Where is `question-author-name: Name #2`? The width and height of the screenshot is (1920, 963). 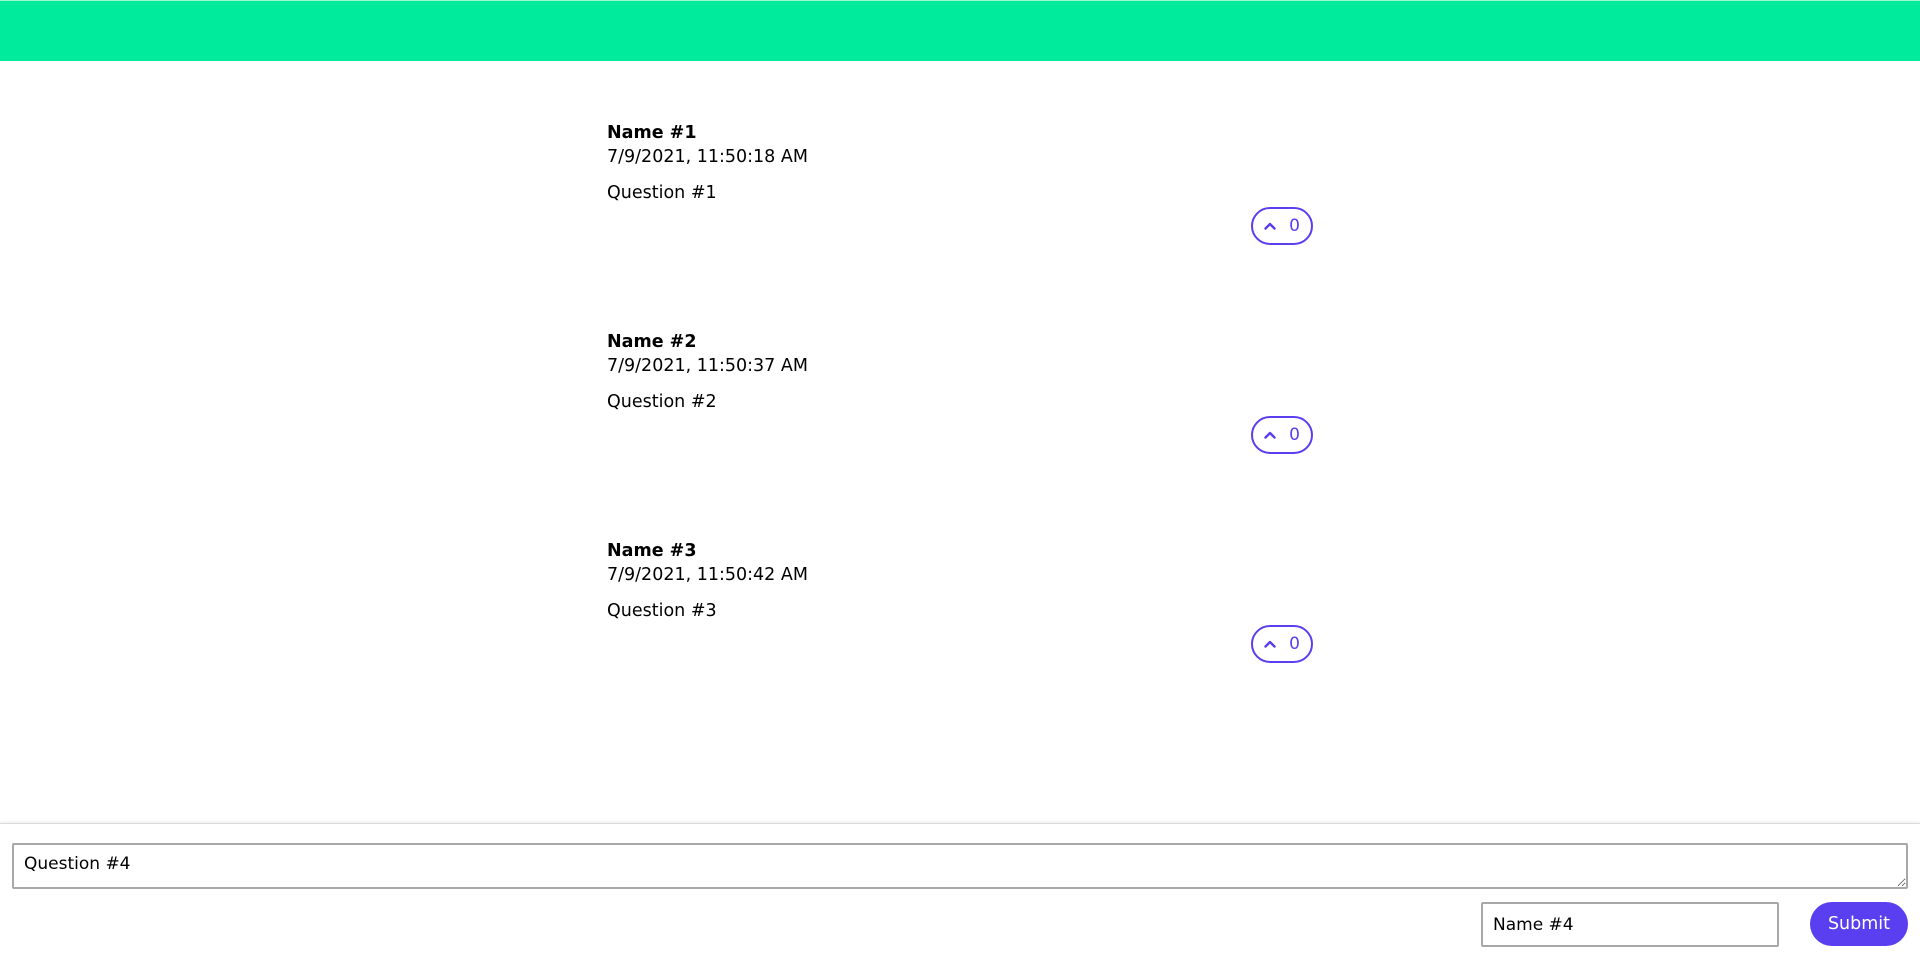
question-author-name: Name #2 is located at coordinates (652, 342).